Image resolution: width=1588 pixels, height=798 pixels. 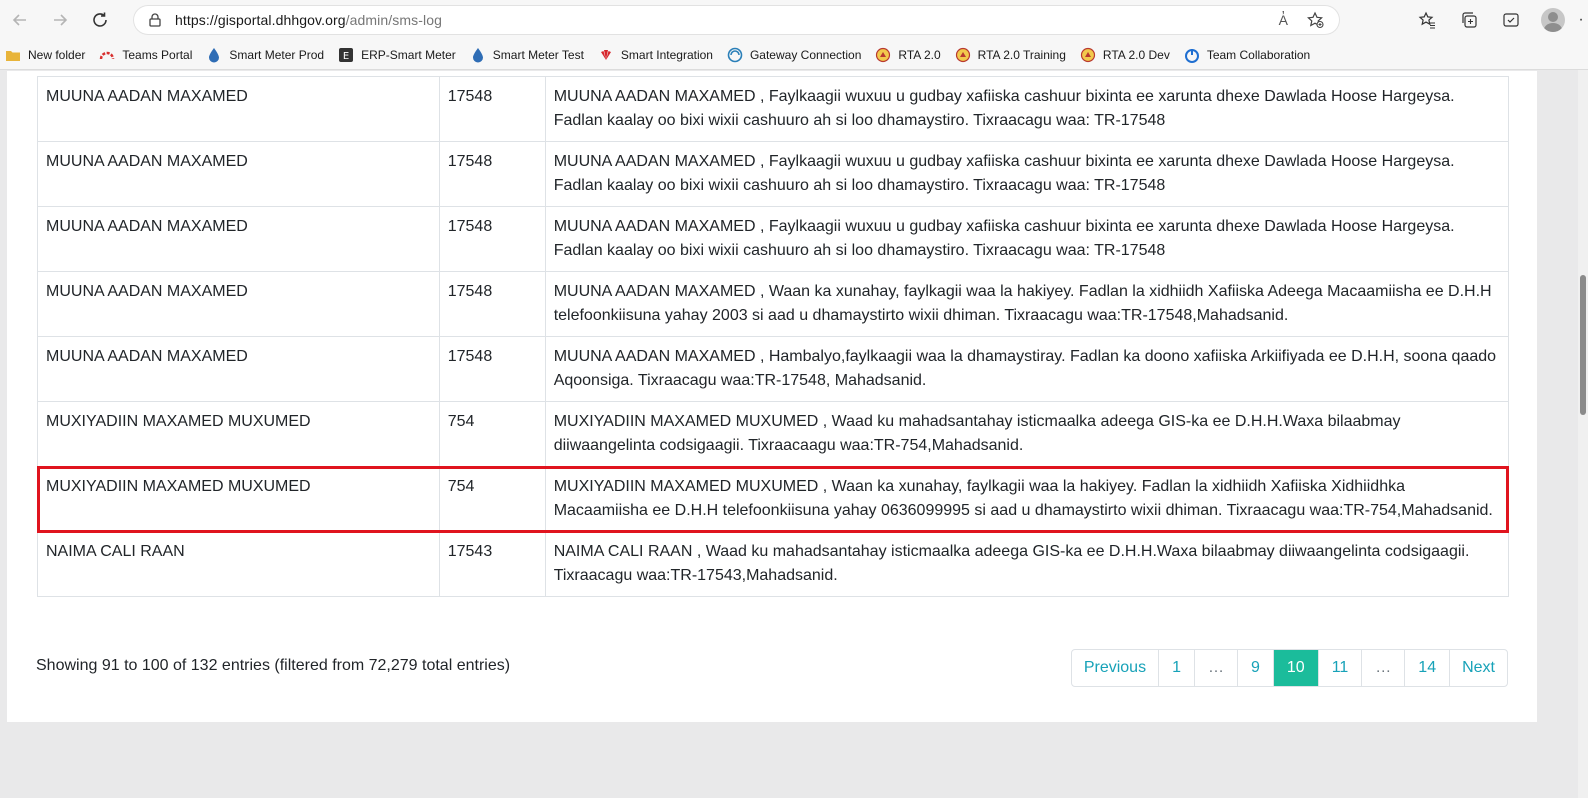 I want to click on collections-button, so click(x=1469, y=20).